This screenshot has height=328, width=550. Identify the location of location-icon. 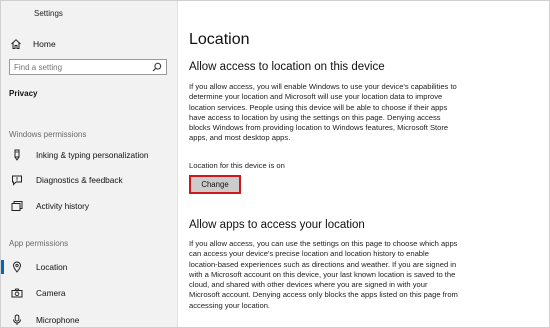
(16, 267).